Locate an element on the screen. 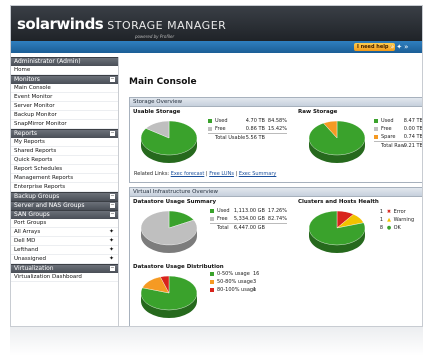 The width and height of the screenshot is (423, 356). product-name: STORAGE MANAGER is located at coordinates (167, 25).